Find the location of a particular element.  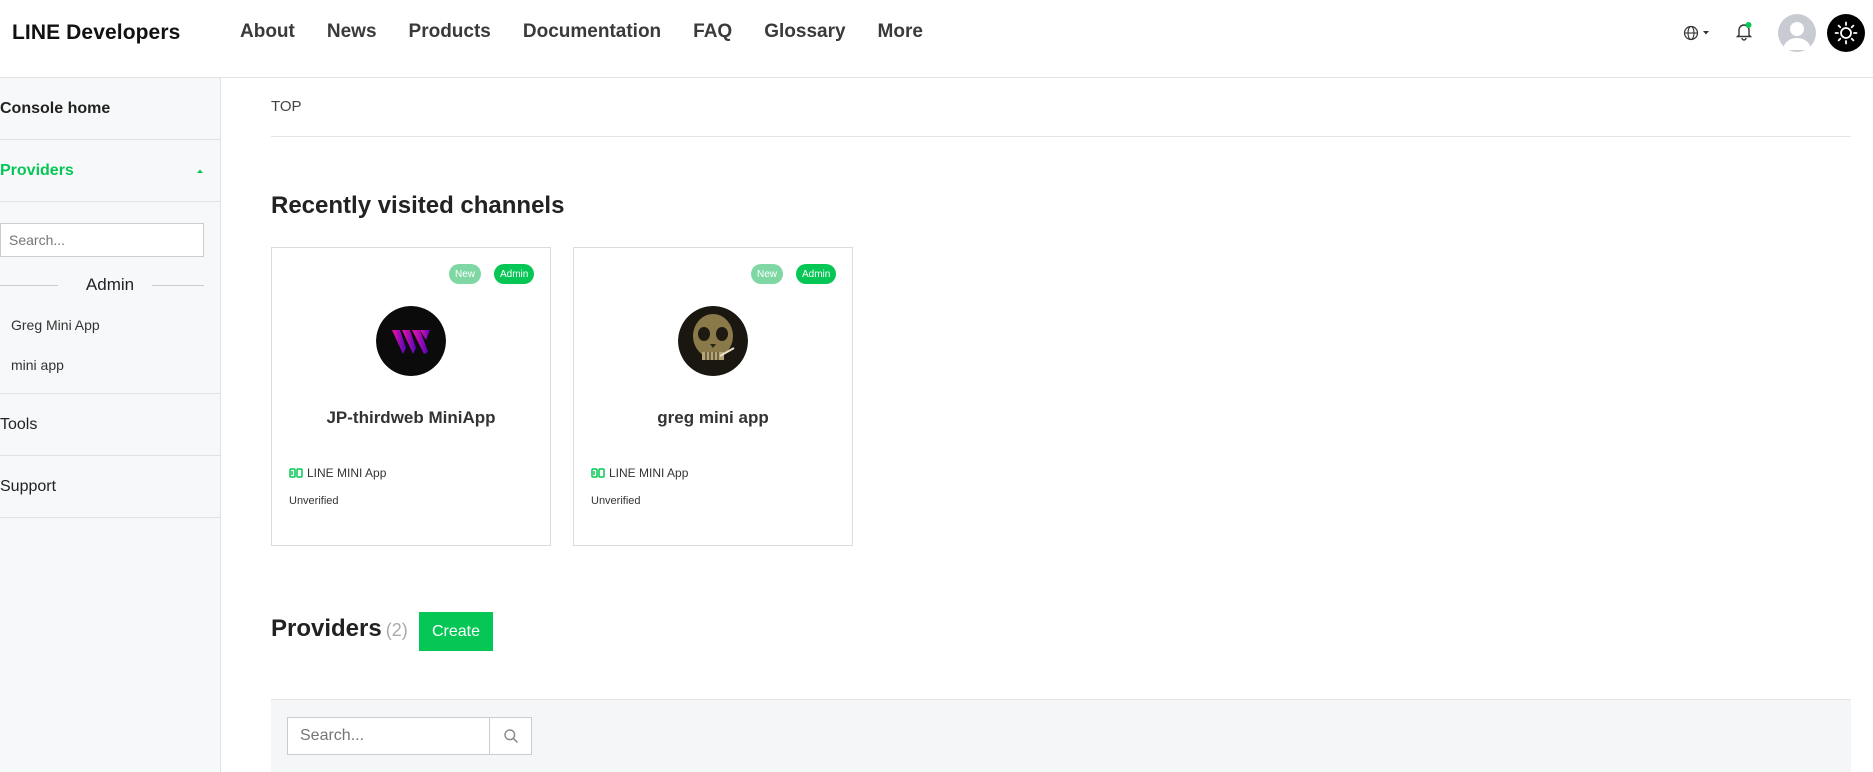

brand-logo: LINE Developers is located at coordinates (96, 33).